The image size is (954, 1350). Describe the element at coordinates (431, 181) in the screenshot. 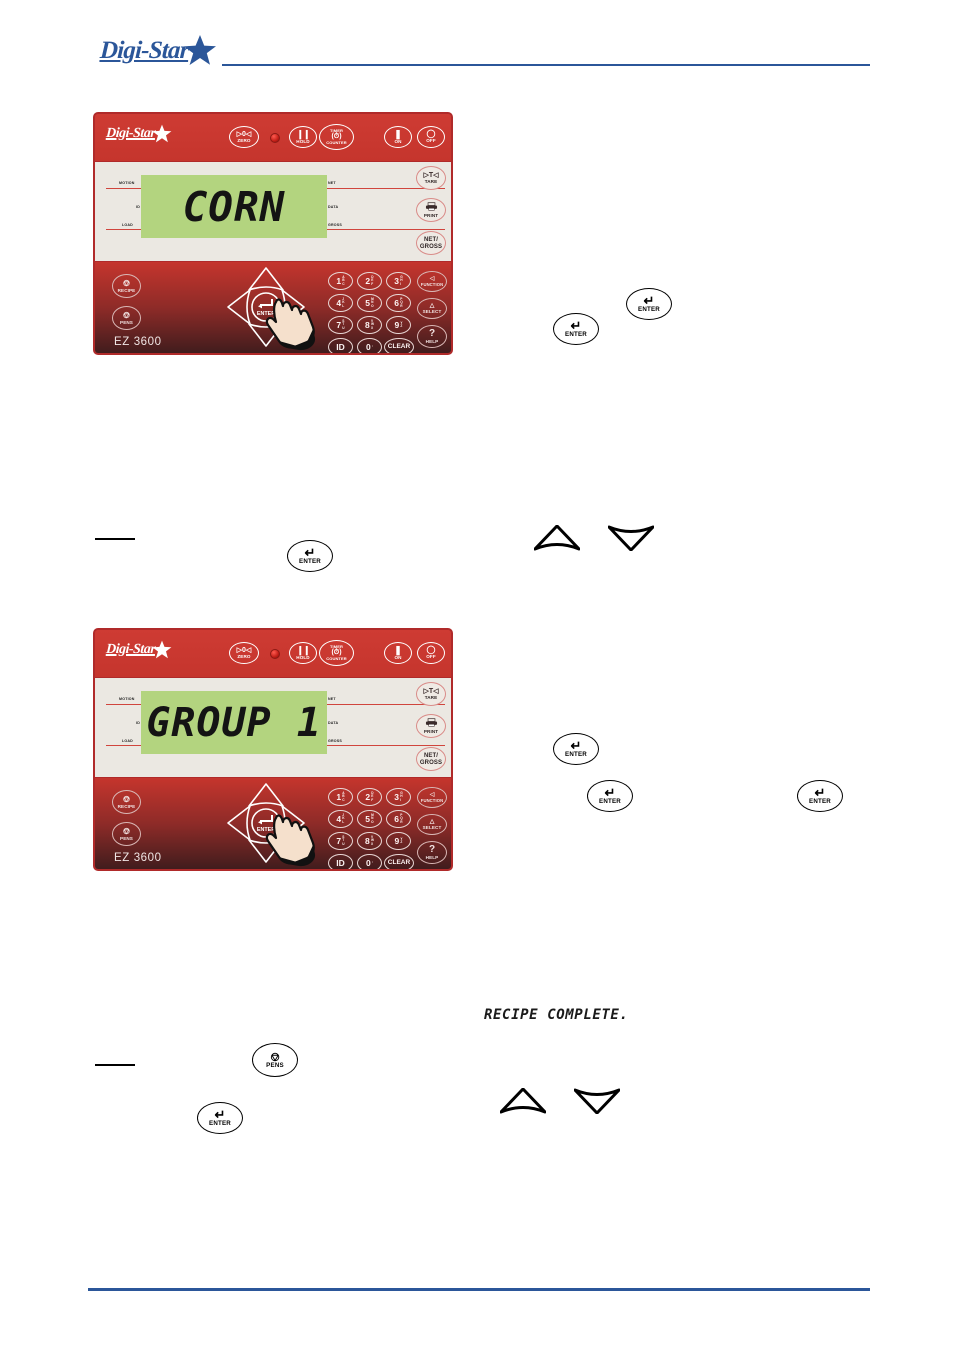

I see `tare-label: TARE` at that location.